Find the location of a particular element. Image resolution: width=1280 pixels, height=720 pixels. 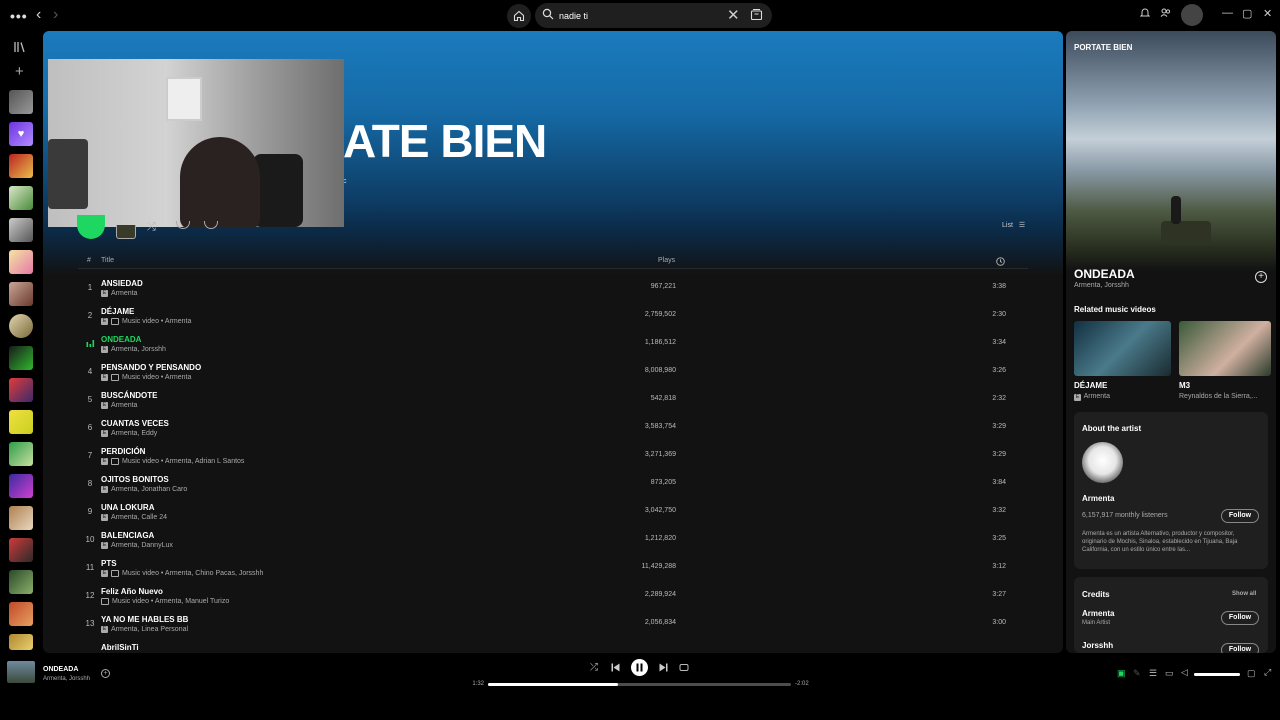

track-artists: Armenta, Calle 24 is located at coordinates (139, 517).